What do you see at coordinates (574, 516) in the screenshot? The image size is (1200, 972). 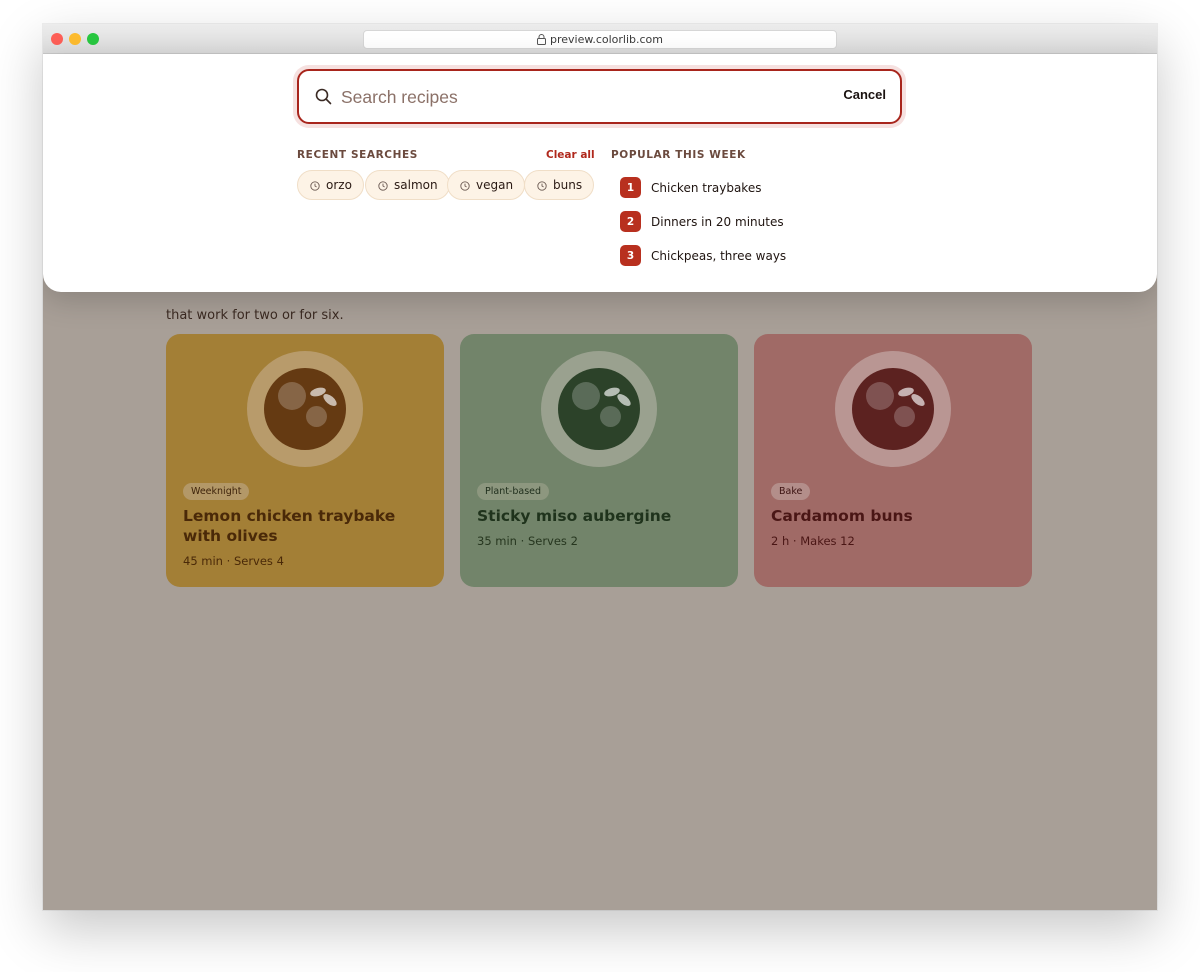 I see `recipe-title: Sticky miso aubergine` at bounding box center [574, 516].